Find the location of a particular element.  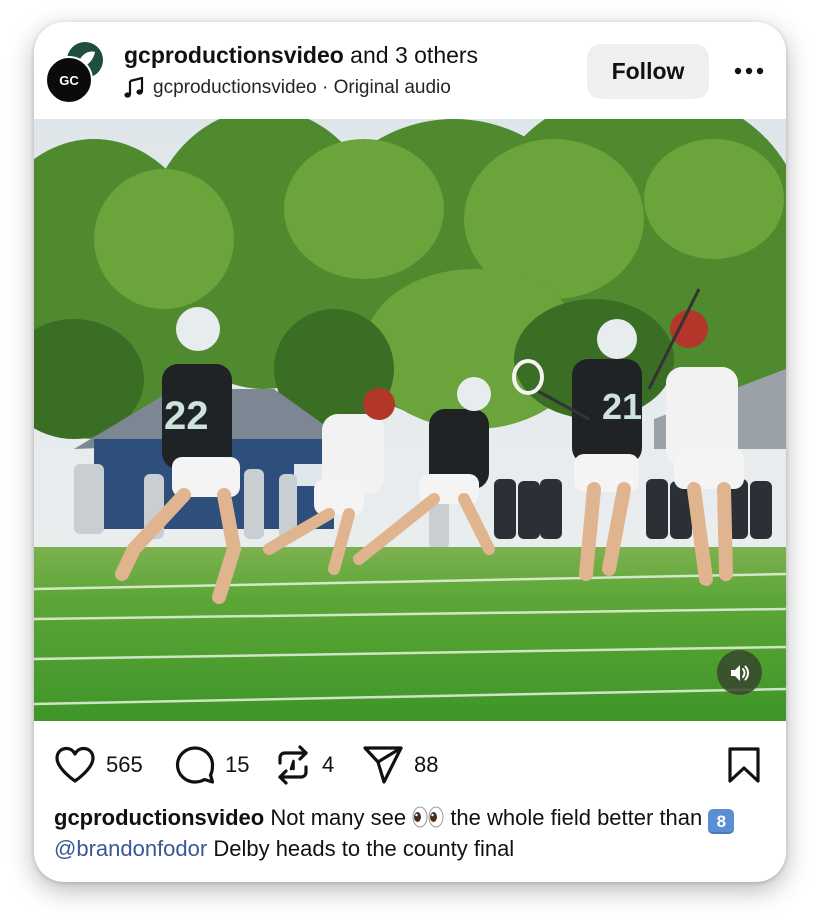

avatar: GC is located at coordinates (74, 73).